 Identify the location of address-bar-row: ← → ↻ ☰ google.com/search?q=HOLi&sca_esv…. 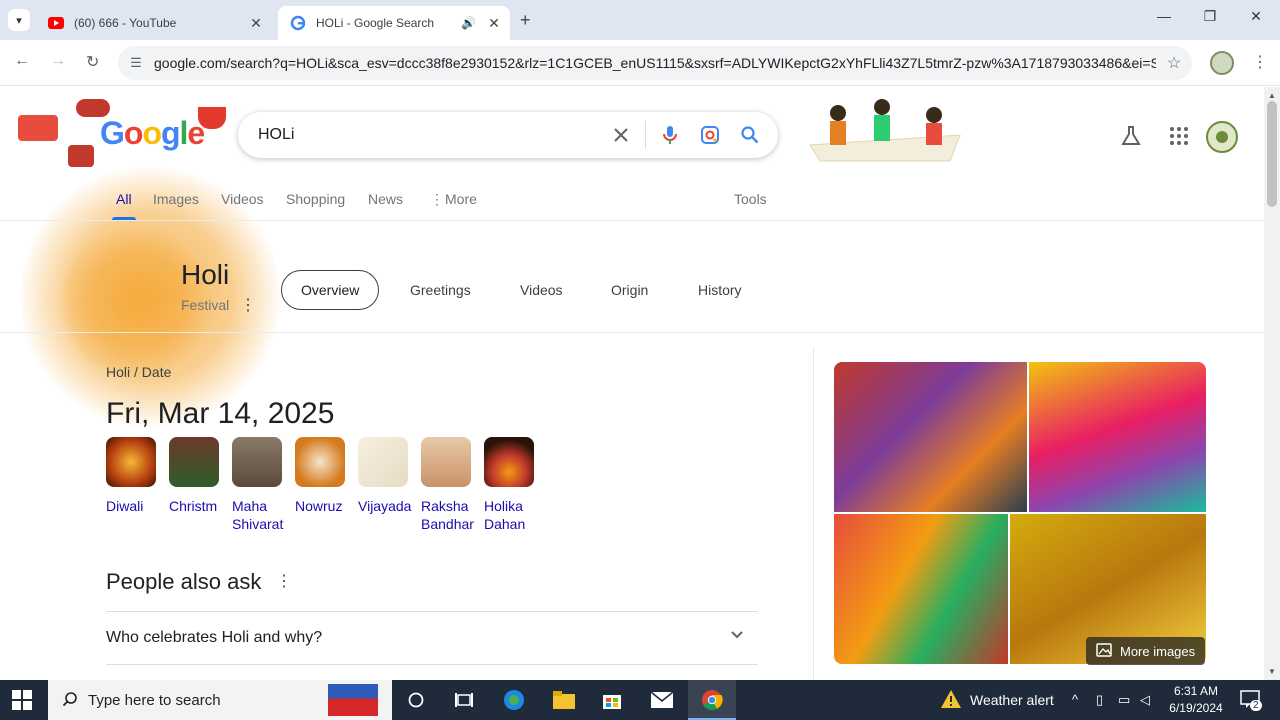
(640, 63).